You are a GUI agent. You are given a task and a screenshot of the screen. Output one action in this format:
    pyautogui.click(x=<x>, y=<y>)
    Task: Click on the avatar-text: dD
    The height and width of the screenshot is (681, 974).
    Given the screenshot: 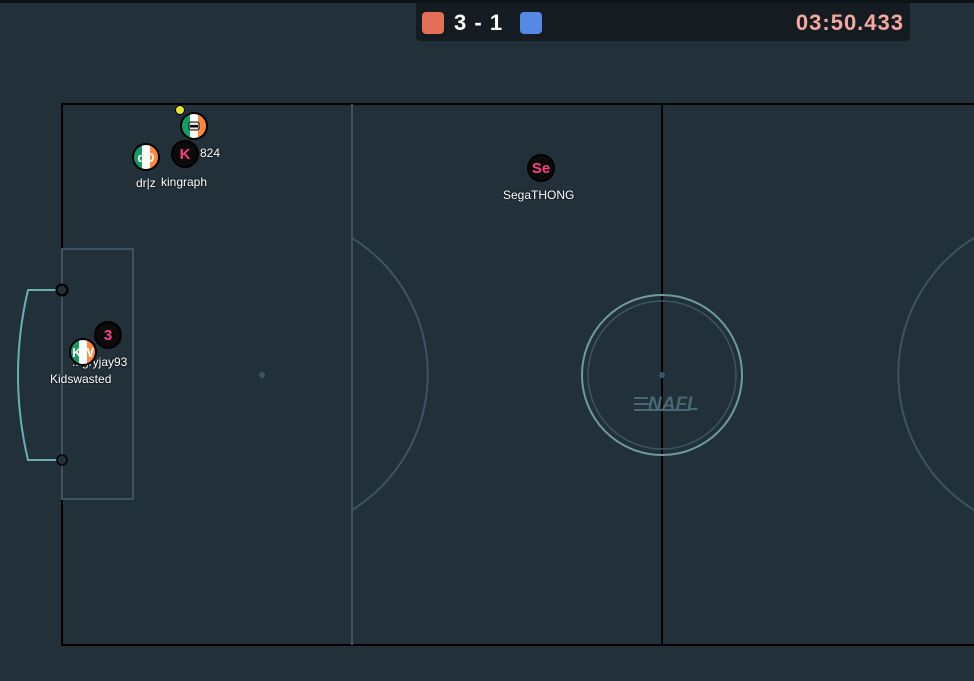 What is the action you would take?
    pyautogui.click(x=146, y=157)
    